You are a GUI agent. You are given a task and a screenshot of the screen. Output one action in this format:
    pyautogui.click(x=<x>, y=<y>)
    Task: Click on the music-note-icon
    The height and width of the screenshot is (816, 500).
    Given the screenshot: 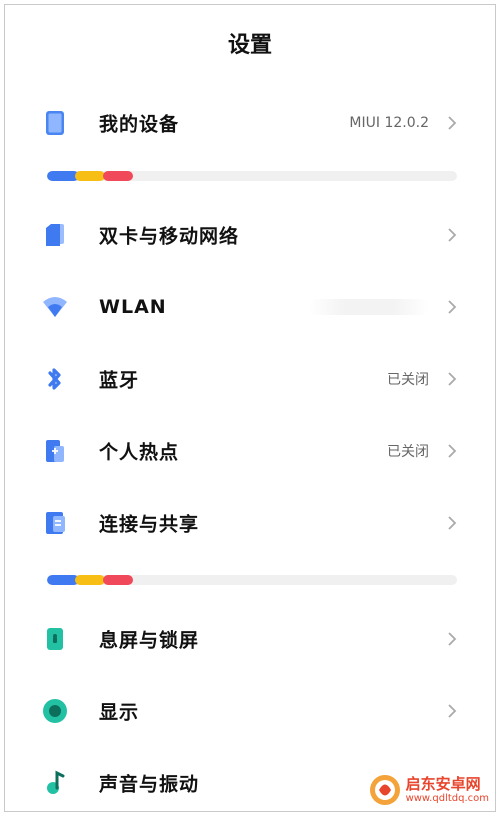 What is the action you would take?
    pyautogui.click(x=55, y=783)
    